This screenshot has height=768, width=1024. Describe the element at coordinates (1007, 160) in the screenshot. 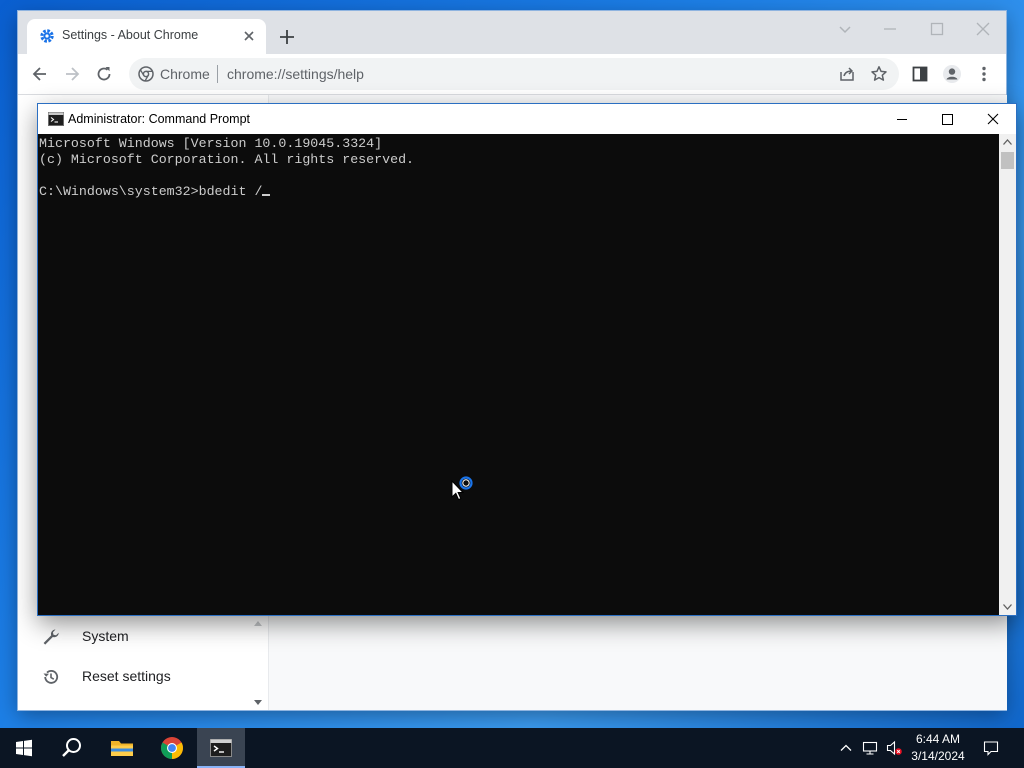

I see `scrollbar-thumb` at that location.